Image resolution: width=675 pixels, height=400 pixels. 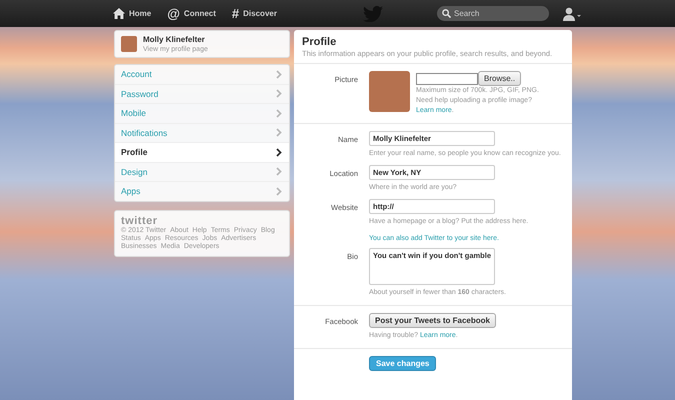 What do you see at coordinates (119, 13) in the screenshot?
I see `home-icon` at bounding box center [119, 13].